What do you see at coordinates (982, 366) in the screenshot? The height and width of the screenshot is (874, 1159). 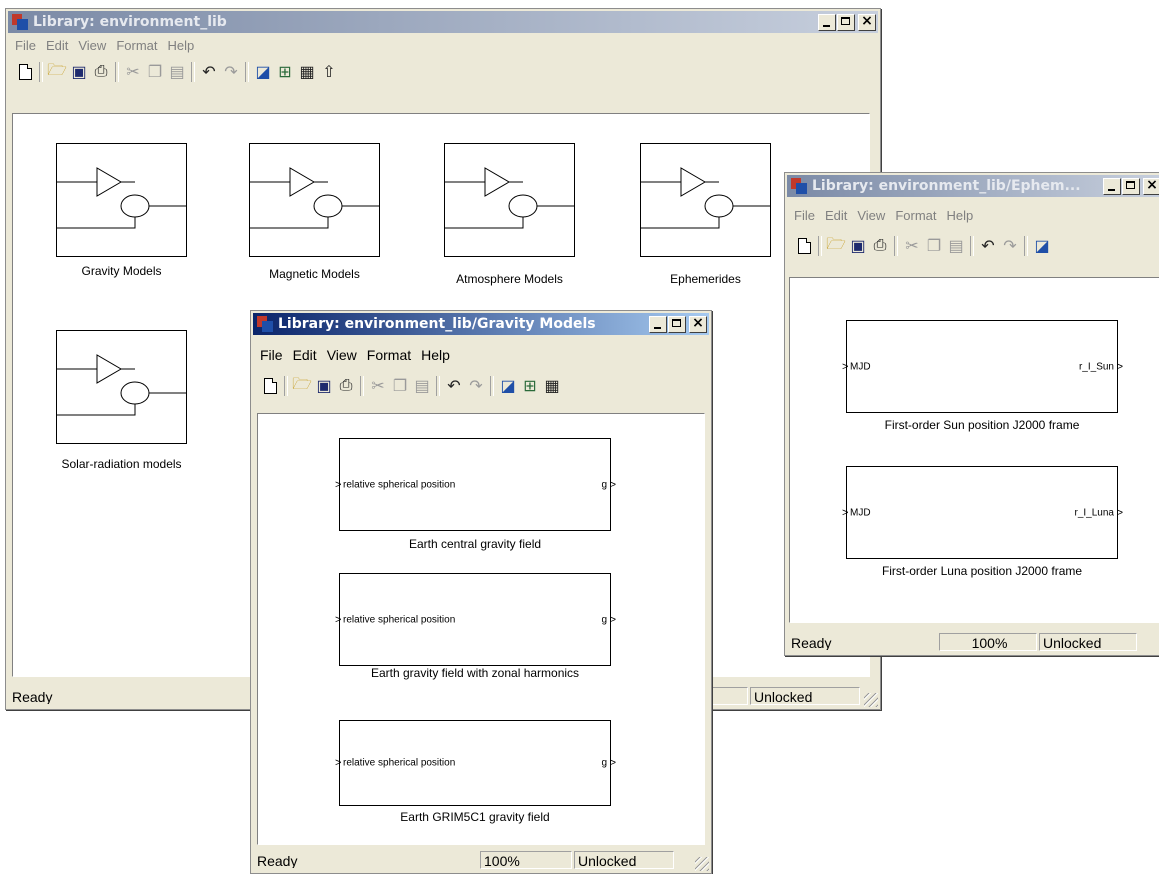 I see `sun-position-block: > MJD r_I_Sun >` at bounding box center [982, 366].